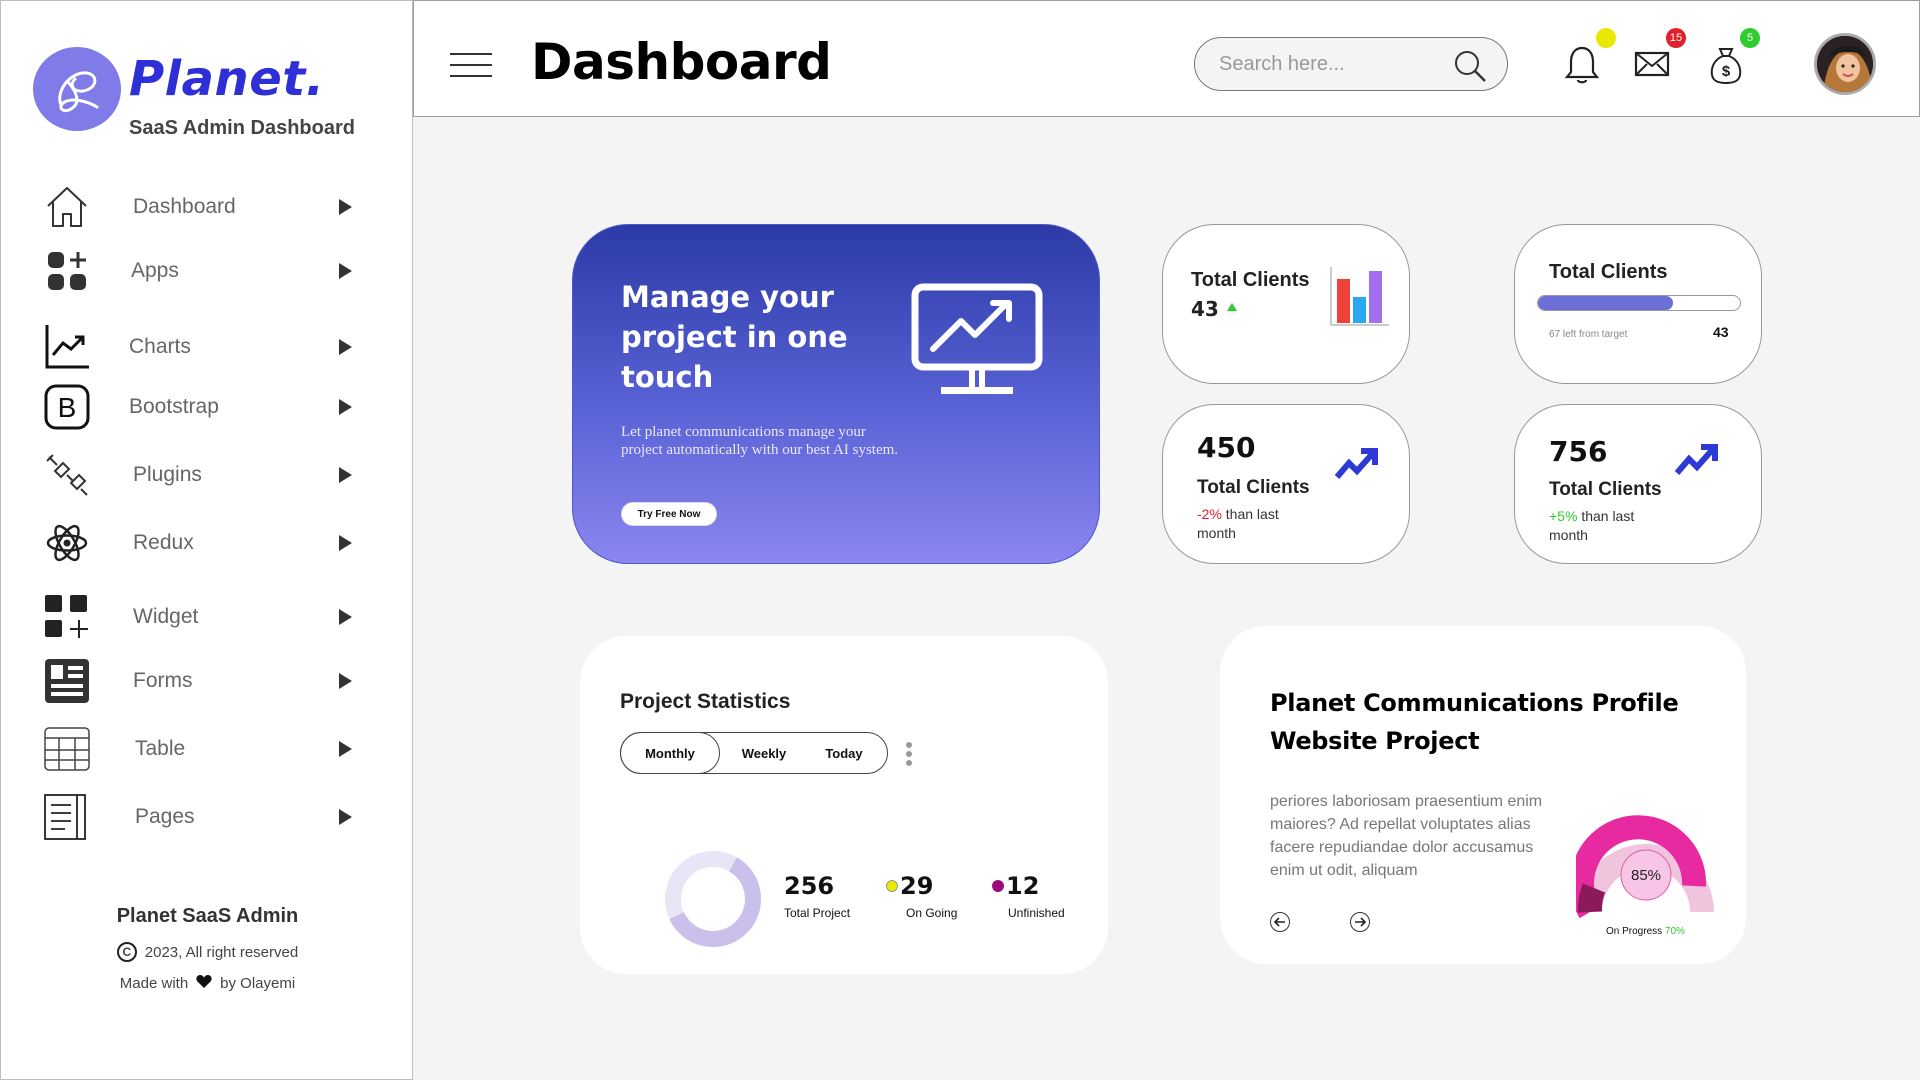 Image resolution: width=1920 pixels, height=1080 pixels. Describe the element at coordinates (1582, 65) in the screenshot. I see `bell-icon` at that location.